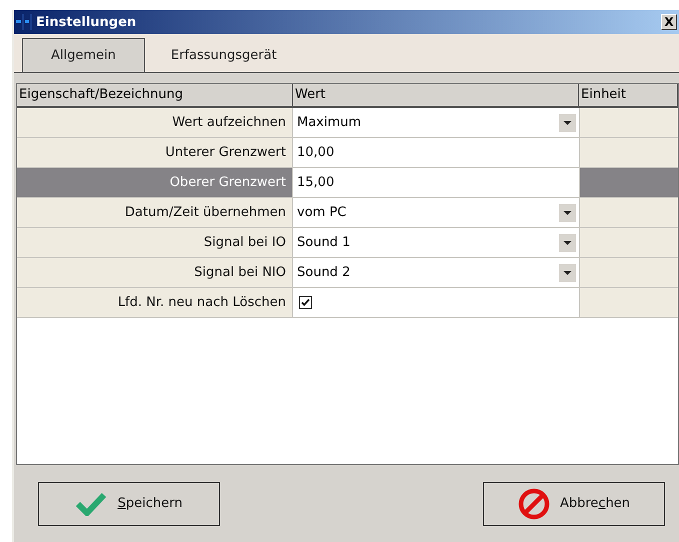 This screenshot has width=679, height=542. What do you see at coordinates (427, 182) in the screenshot?
I see `input-field: 15,00` at bounding box center [427, 182].